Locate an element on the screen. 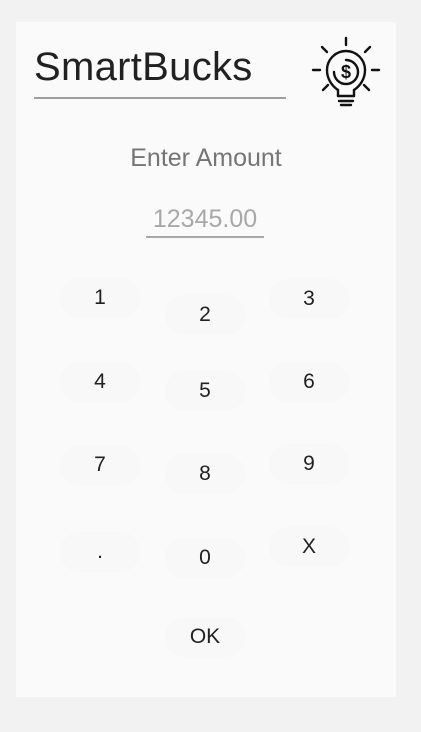 The image size is (421, 732). enter-amount-label: Enter Amount is located at coordinates (206, 158).